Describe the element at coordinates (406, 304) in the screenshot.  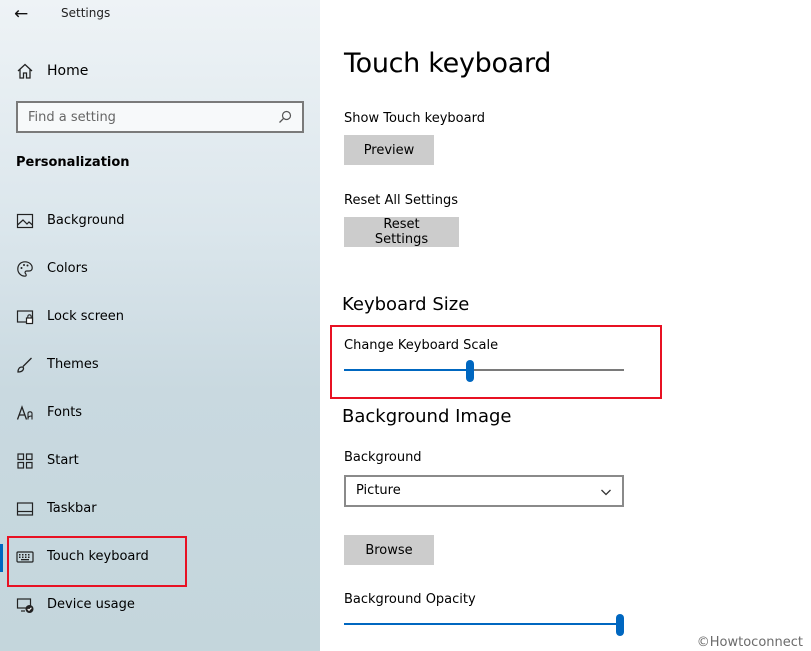
I see `keyboard-size-heading: Keyboard Size` at that location.